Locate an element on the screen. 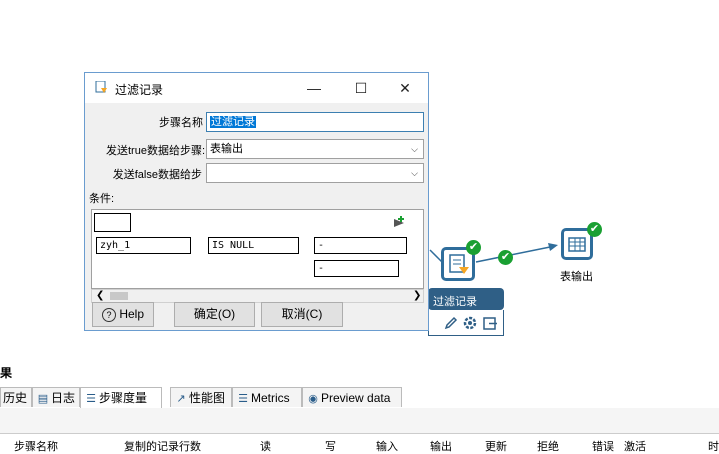 This screenshot has width=719, height=454. cancel-button: 取消(C) is located at coordinates (302, 314).